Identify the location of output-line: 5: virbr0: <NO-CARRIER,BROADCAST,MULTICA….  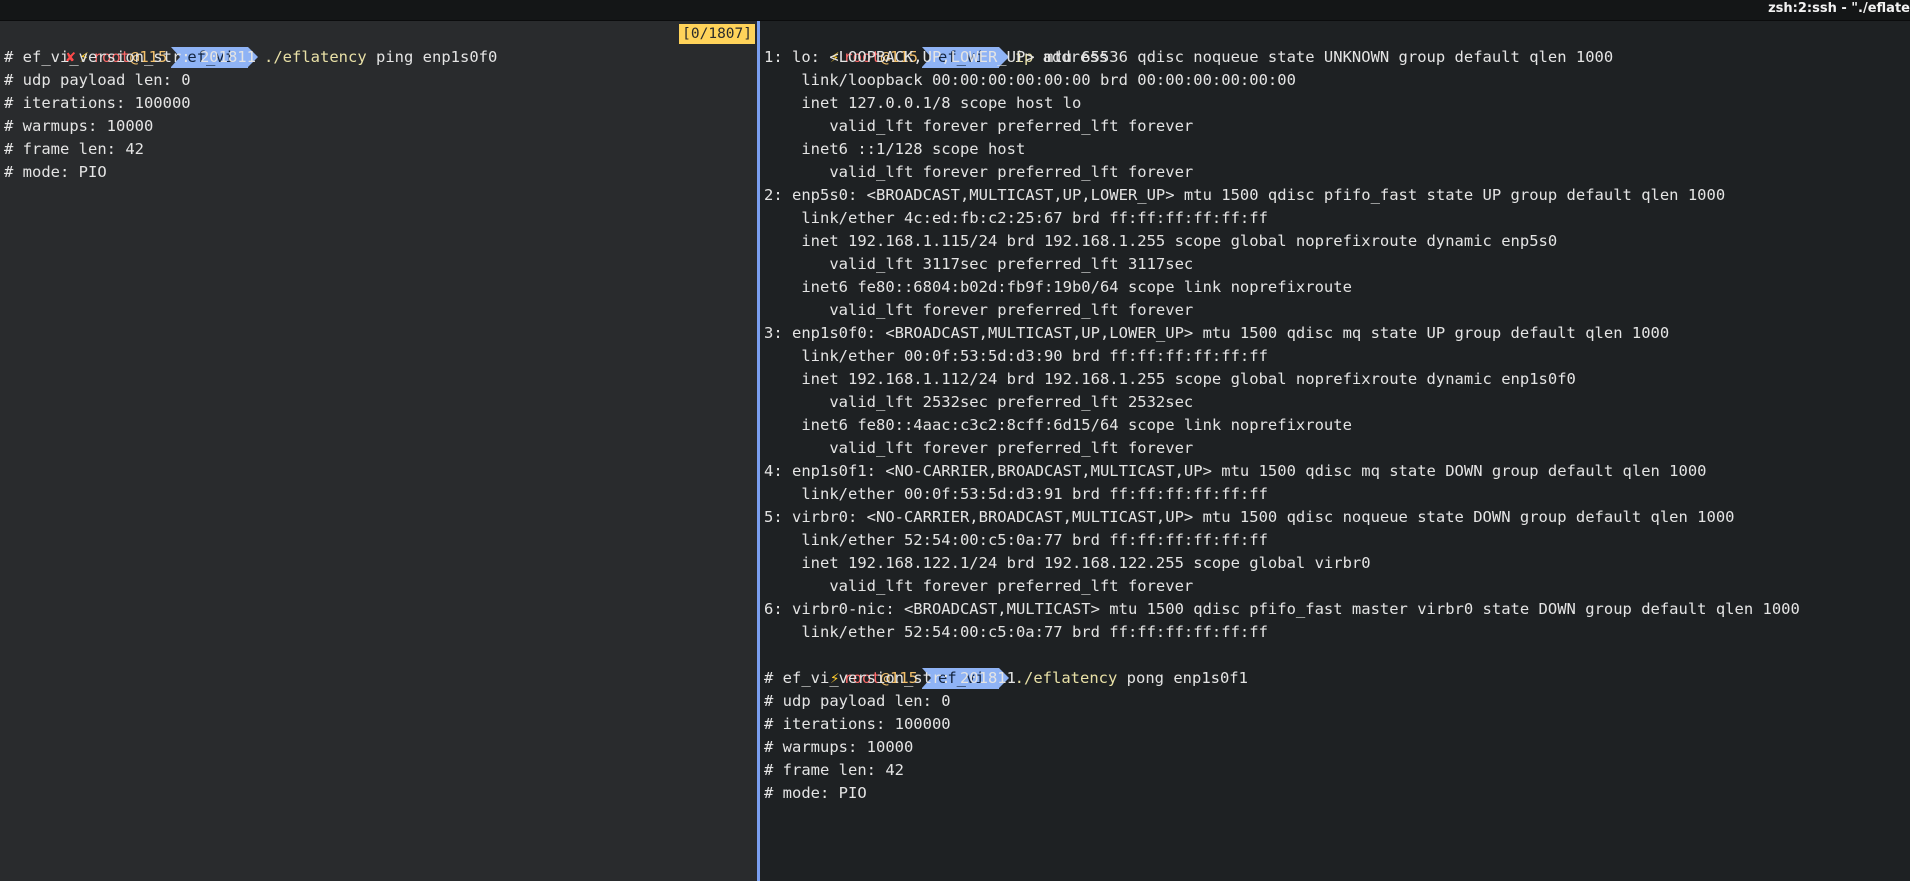
(1249, 517).